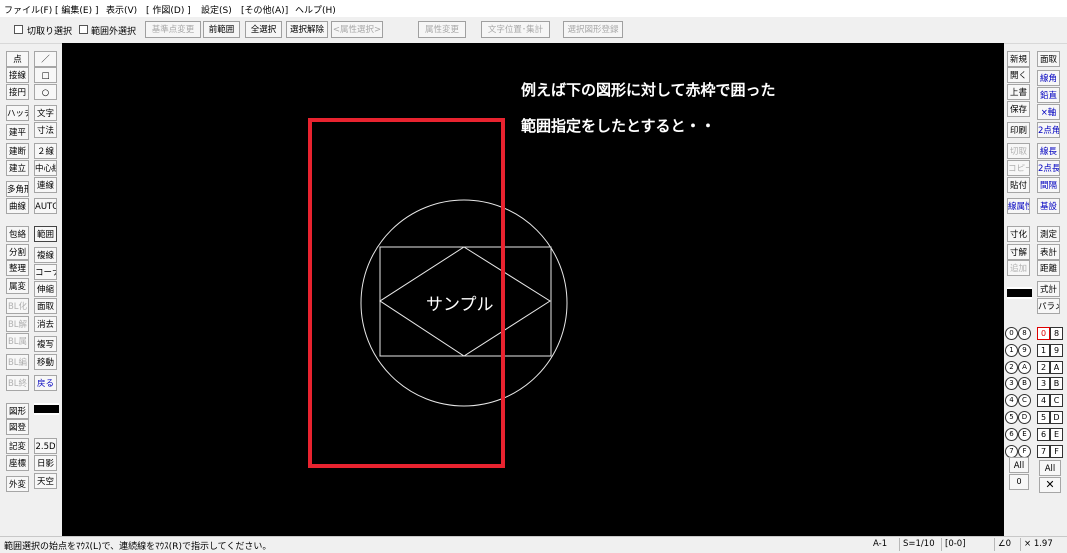 Image resolution: width=1067 pixels, height=553 pixels. I want to click on register-figure-button: 選択図形登録, so click(593, 29).